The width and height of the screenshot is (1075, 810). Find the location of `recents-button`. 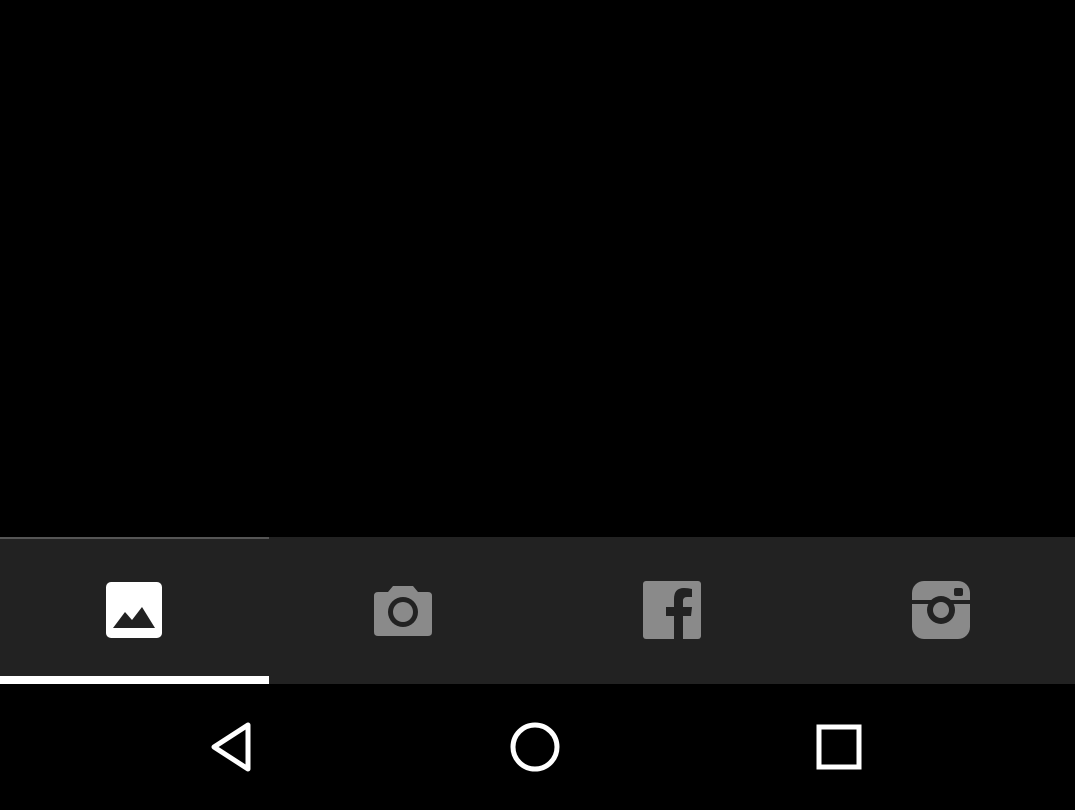

recents-button is located at coordinates (839, 747).